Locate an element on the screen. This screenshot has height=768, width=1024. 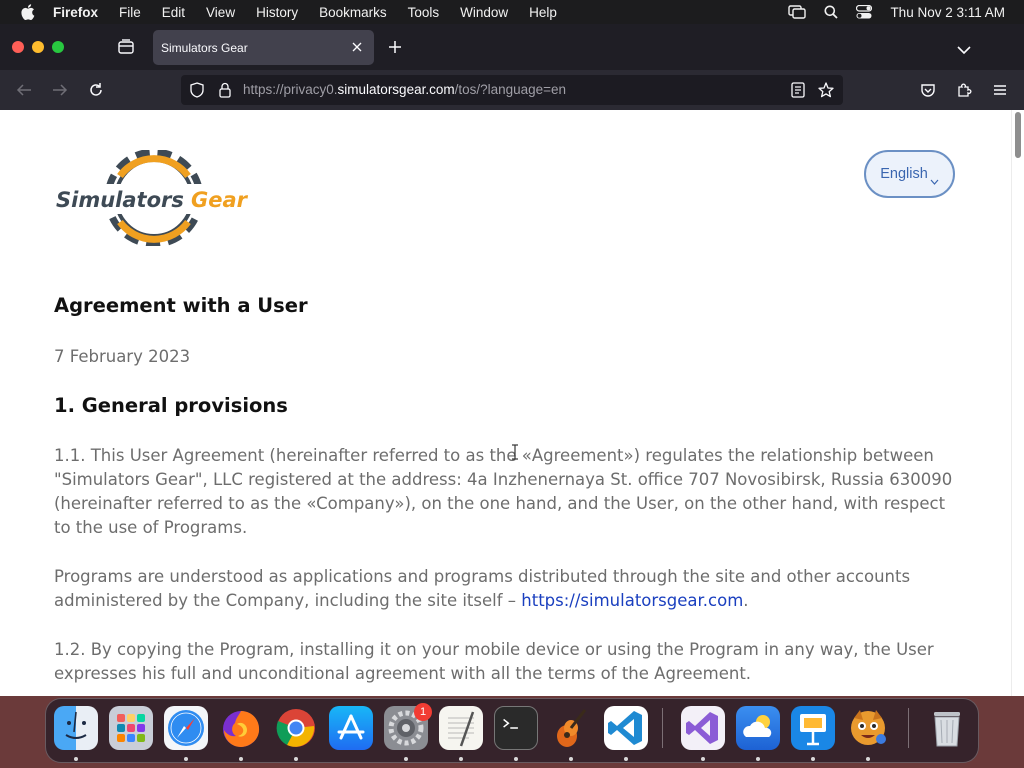
textedit-running-dot is located at coordinates (461, 759).